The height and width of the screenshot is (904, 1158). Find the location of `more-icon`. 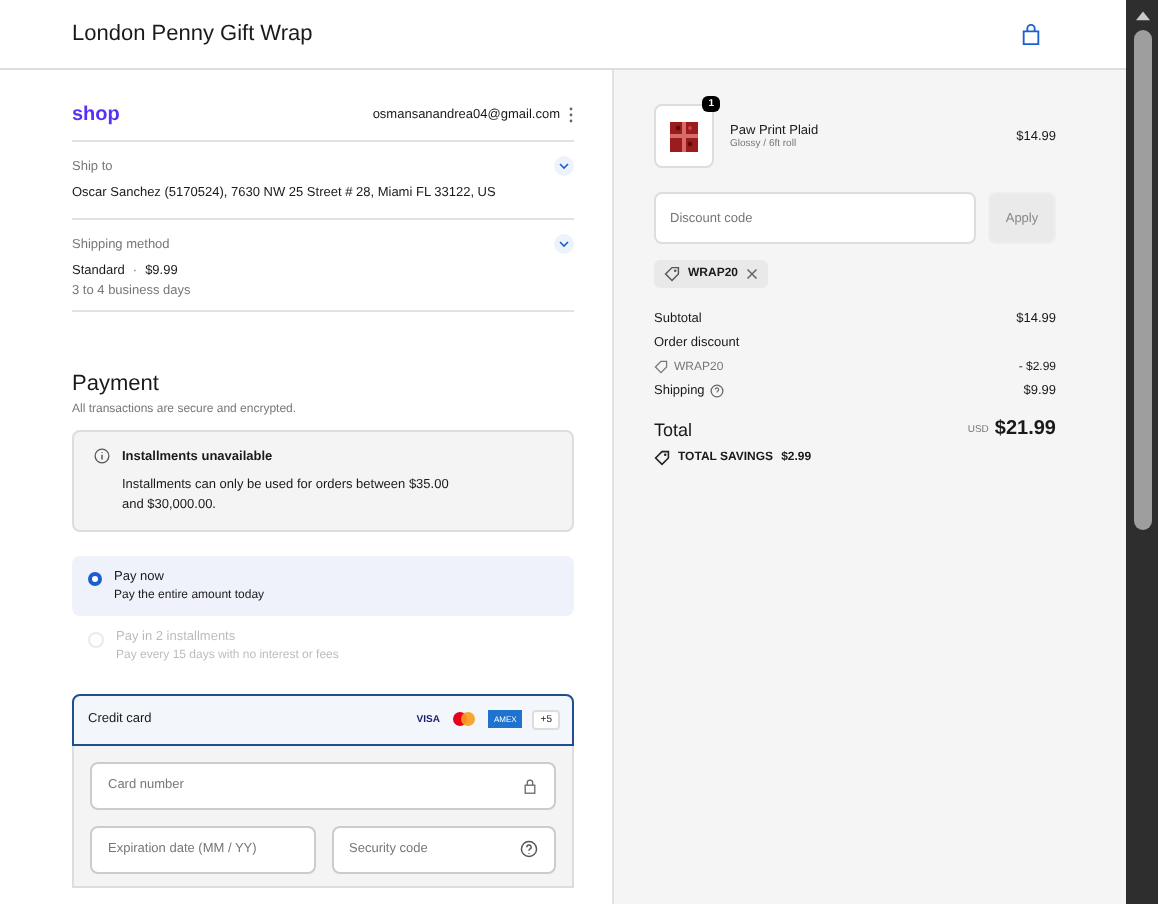

more-icon is located at coordinates (571, 115).